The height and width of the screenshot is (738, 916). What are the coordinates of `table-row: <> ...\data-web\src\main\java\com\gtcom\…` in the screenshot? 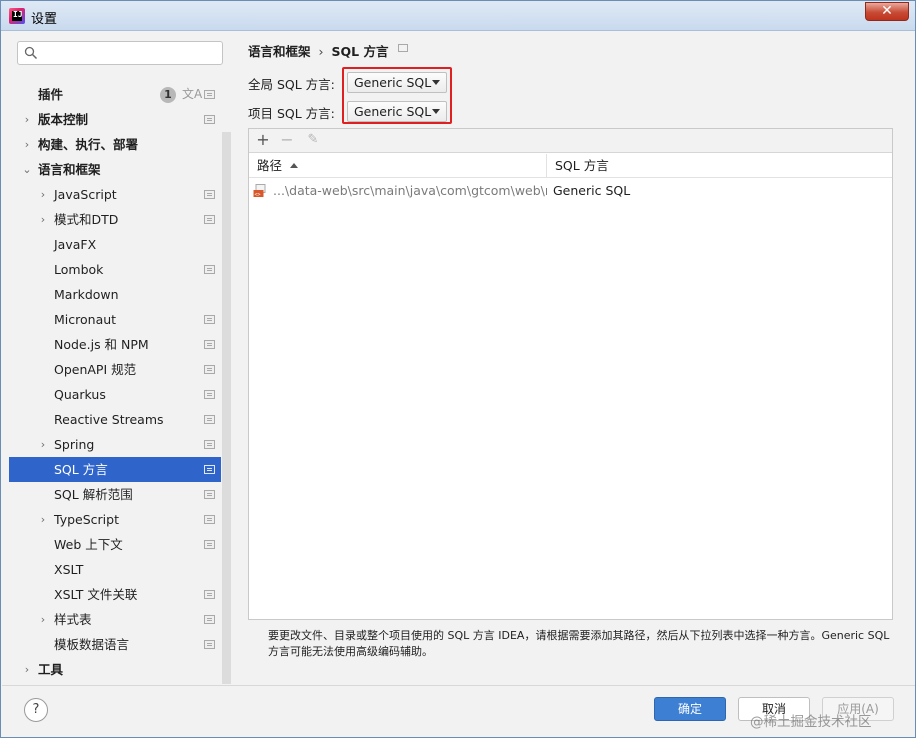 It's located at (570, 191).